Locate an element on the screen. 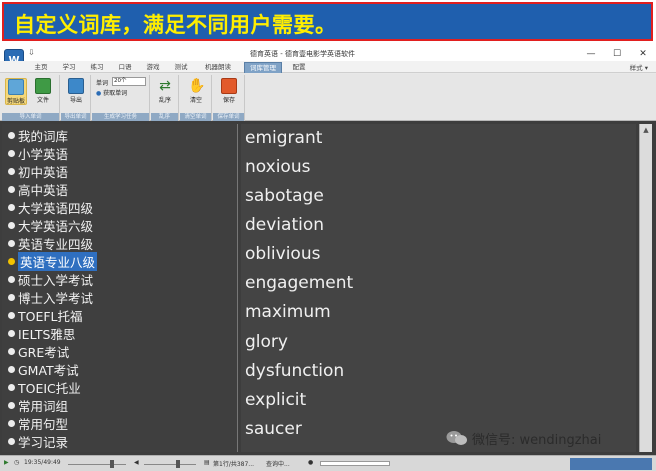  clear-button: ✋ 清空 is located at coordinates (196, 91).